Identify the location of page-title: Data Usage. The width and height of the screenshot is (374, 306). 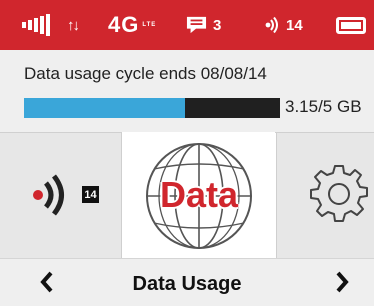
(187, 284).